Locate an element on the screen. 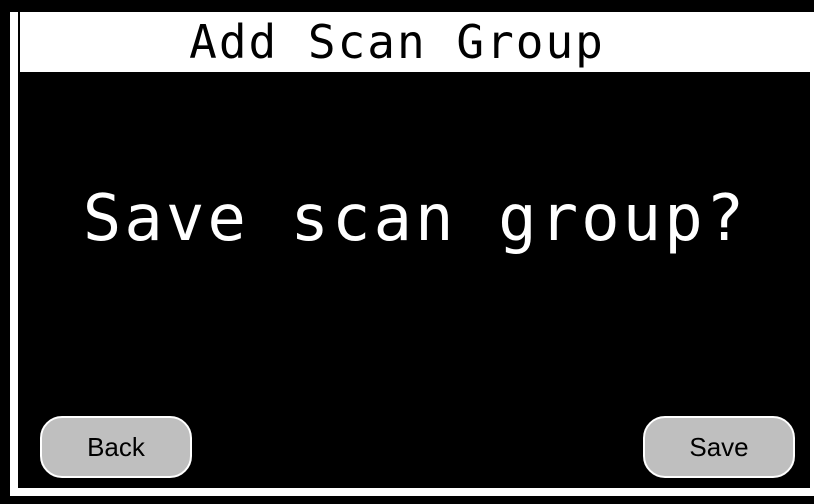 This screenshot has height=504, width=814. frame-right-edge is located at coordinates (812, 254).